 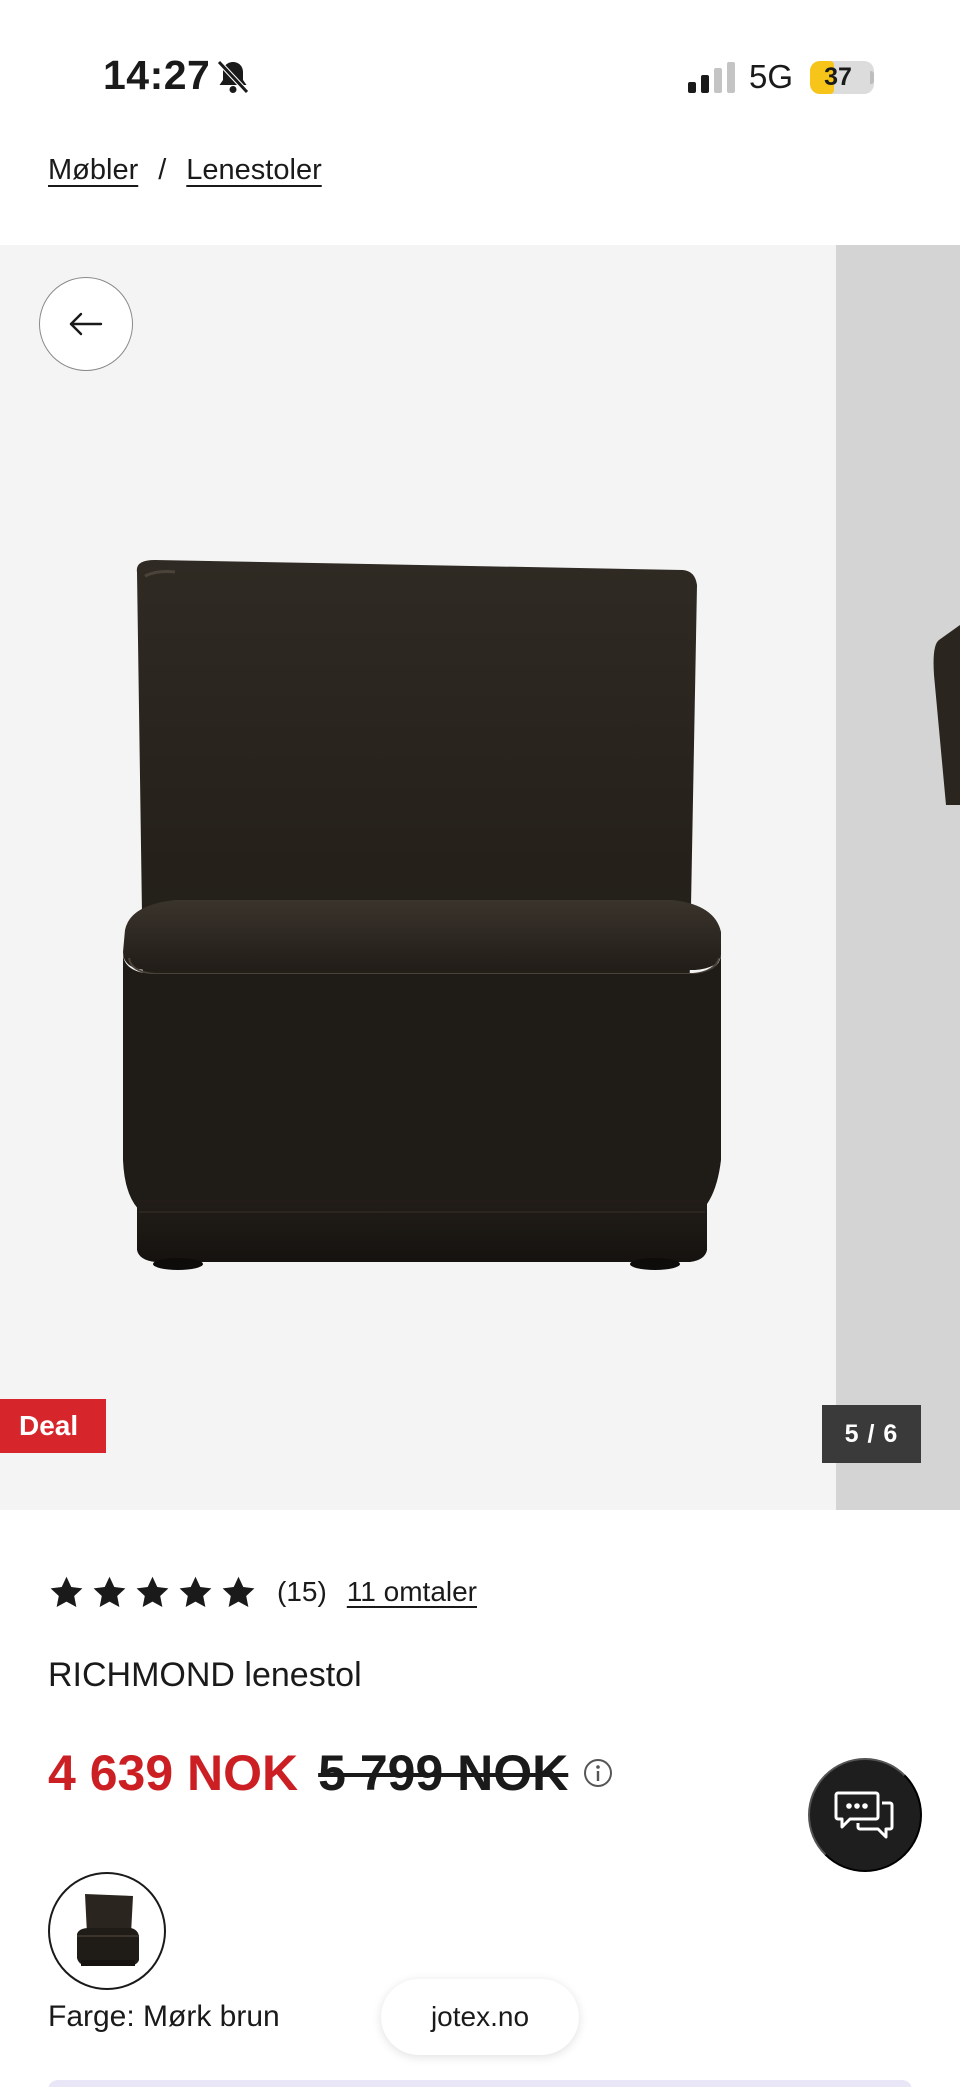 What do you see at coordinates (93, 170) in the screenshot?
I see `breadcrumb-mobler: Møbler` at bounding box center [93, 170].